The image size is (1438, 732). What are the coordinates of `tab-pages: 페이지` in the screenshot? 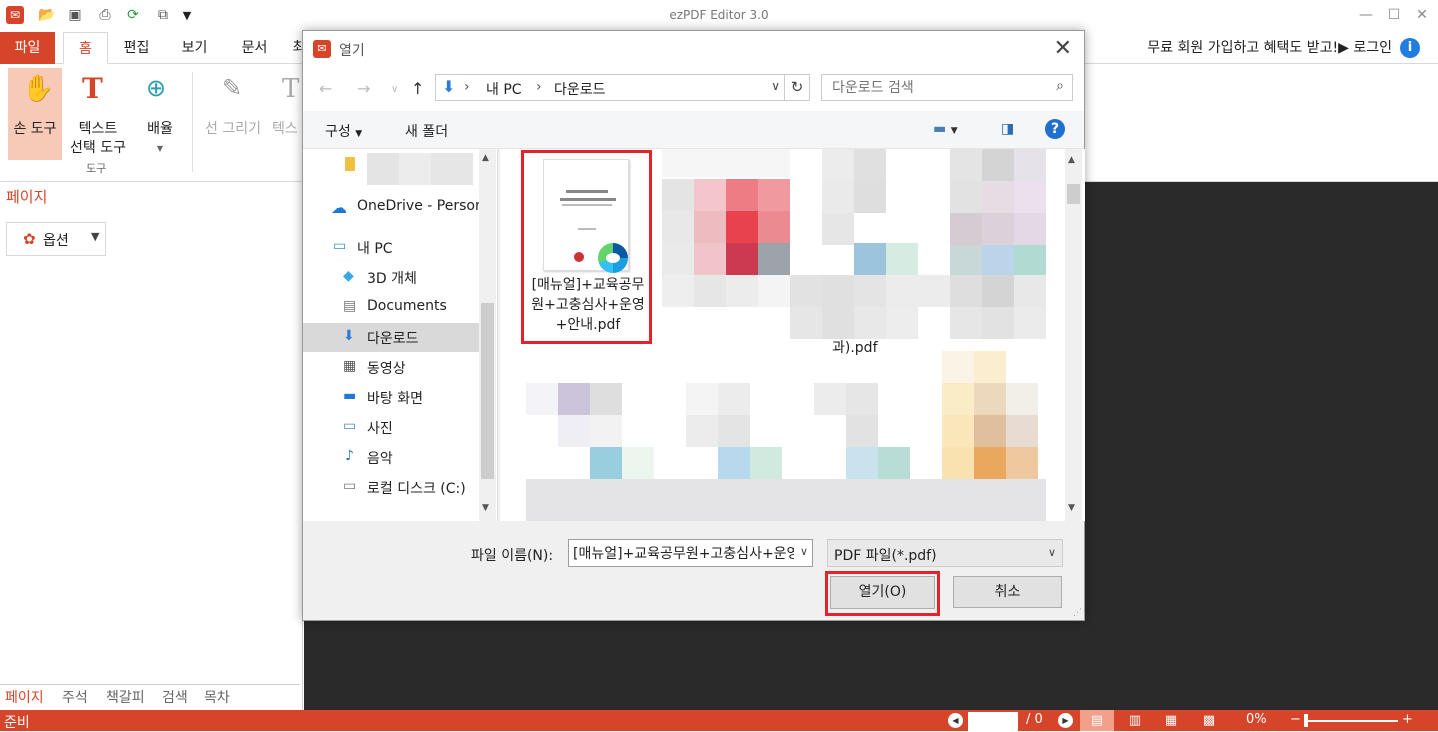 It's located at (24, 697).